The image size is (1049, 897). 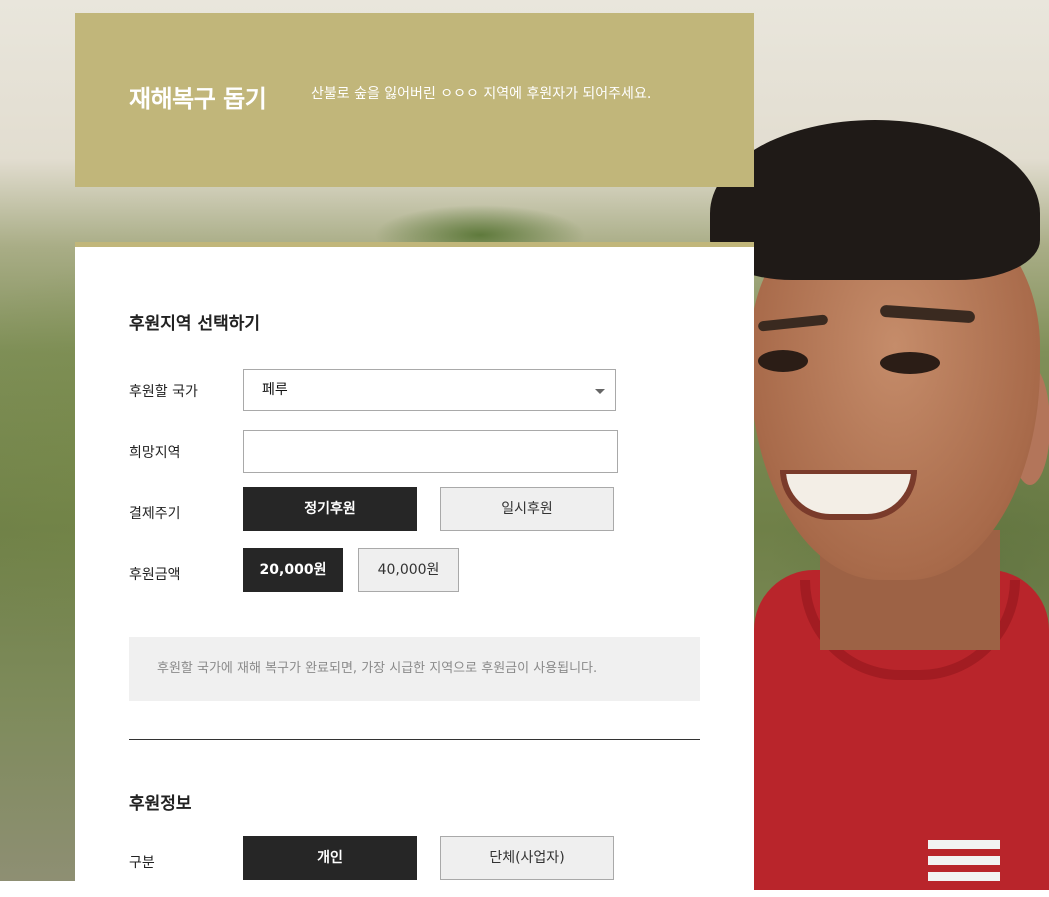 I want to click on page-header: 재해복구 돕기 산불로 숲을 잃어버린 ㅇㅇㅇ 지역에 후원자가 되어주세요., so click(x=414, y=100).